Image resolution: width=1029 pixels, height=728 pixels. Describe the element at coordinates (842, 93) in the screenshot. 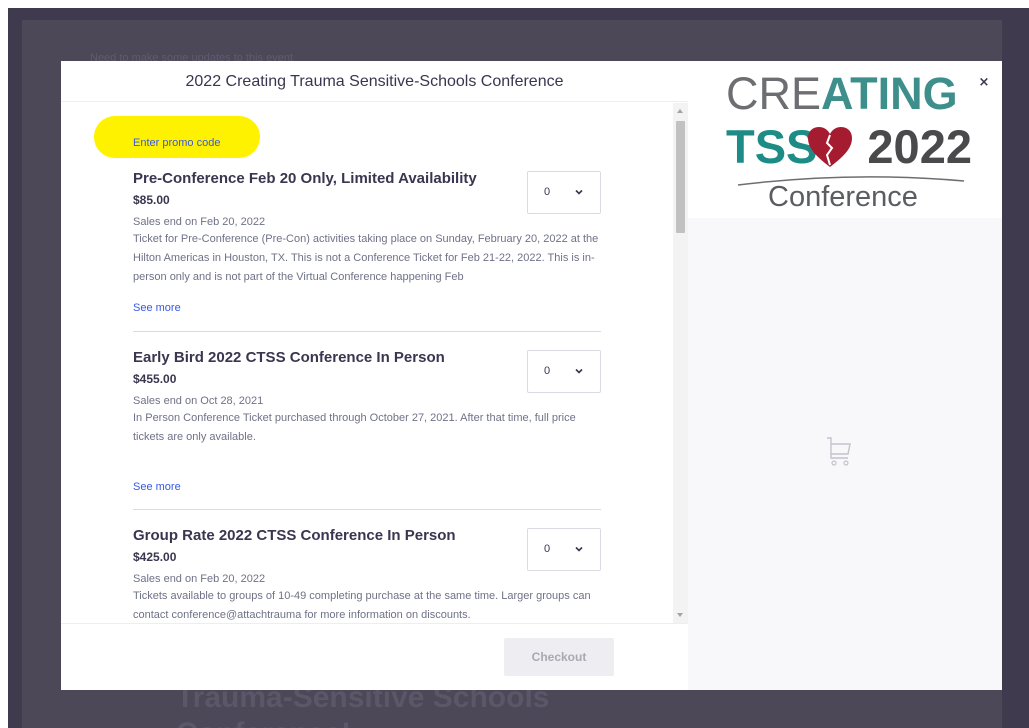

I see `logo-creating: CREATING` at that location.